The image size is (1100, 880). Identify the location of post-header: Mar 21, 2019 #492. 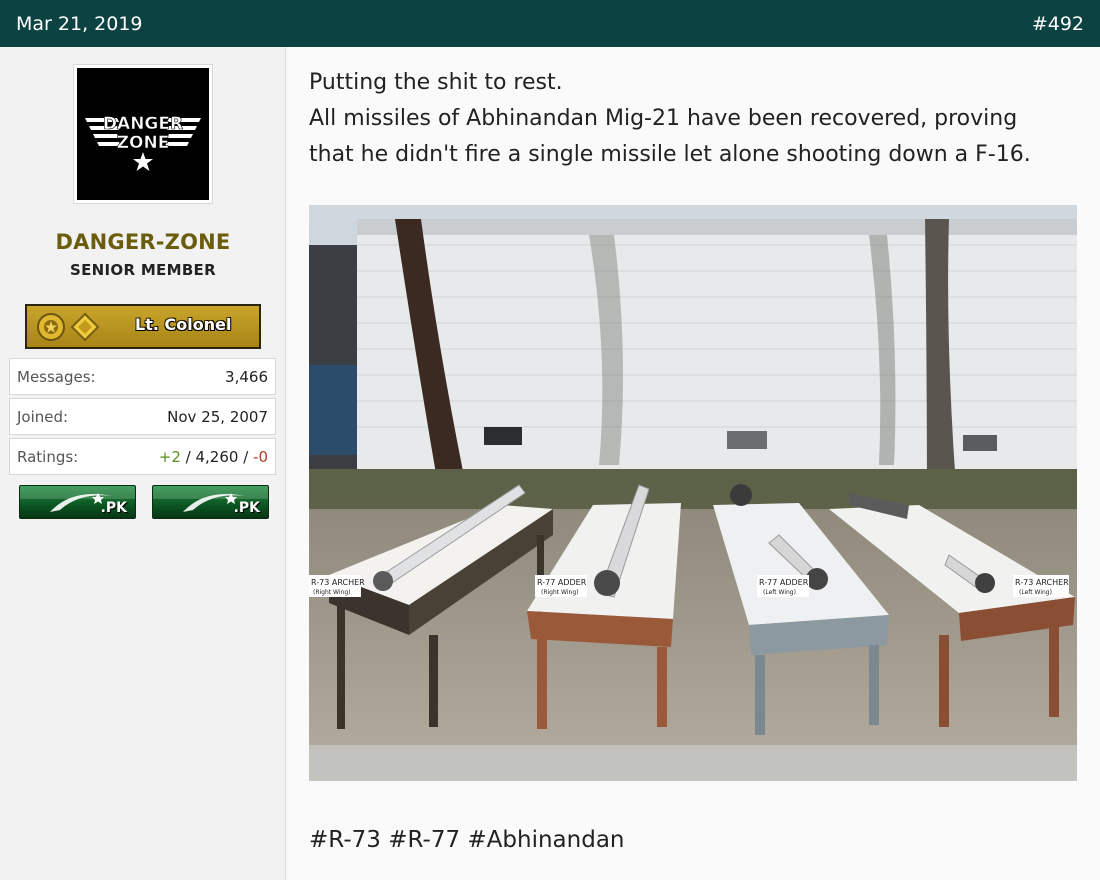
(550, 23).